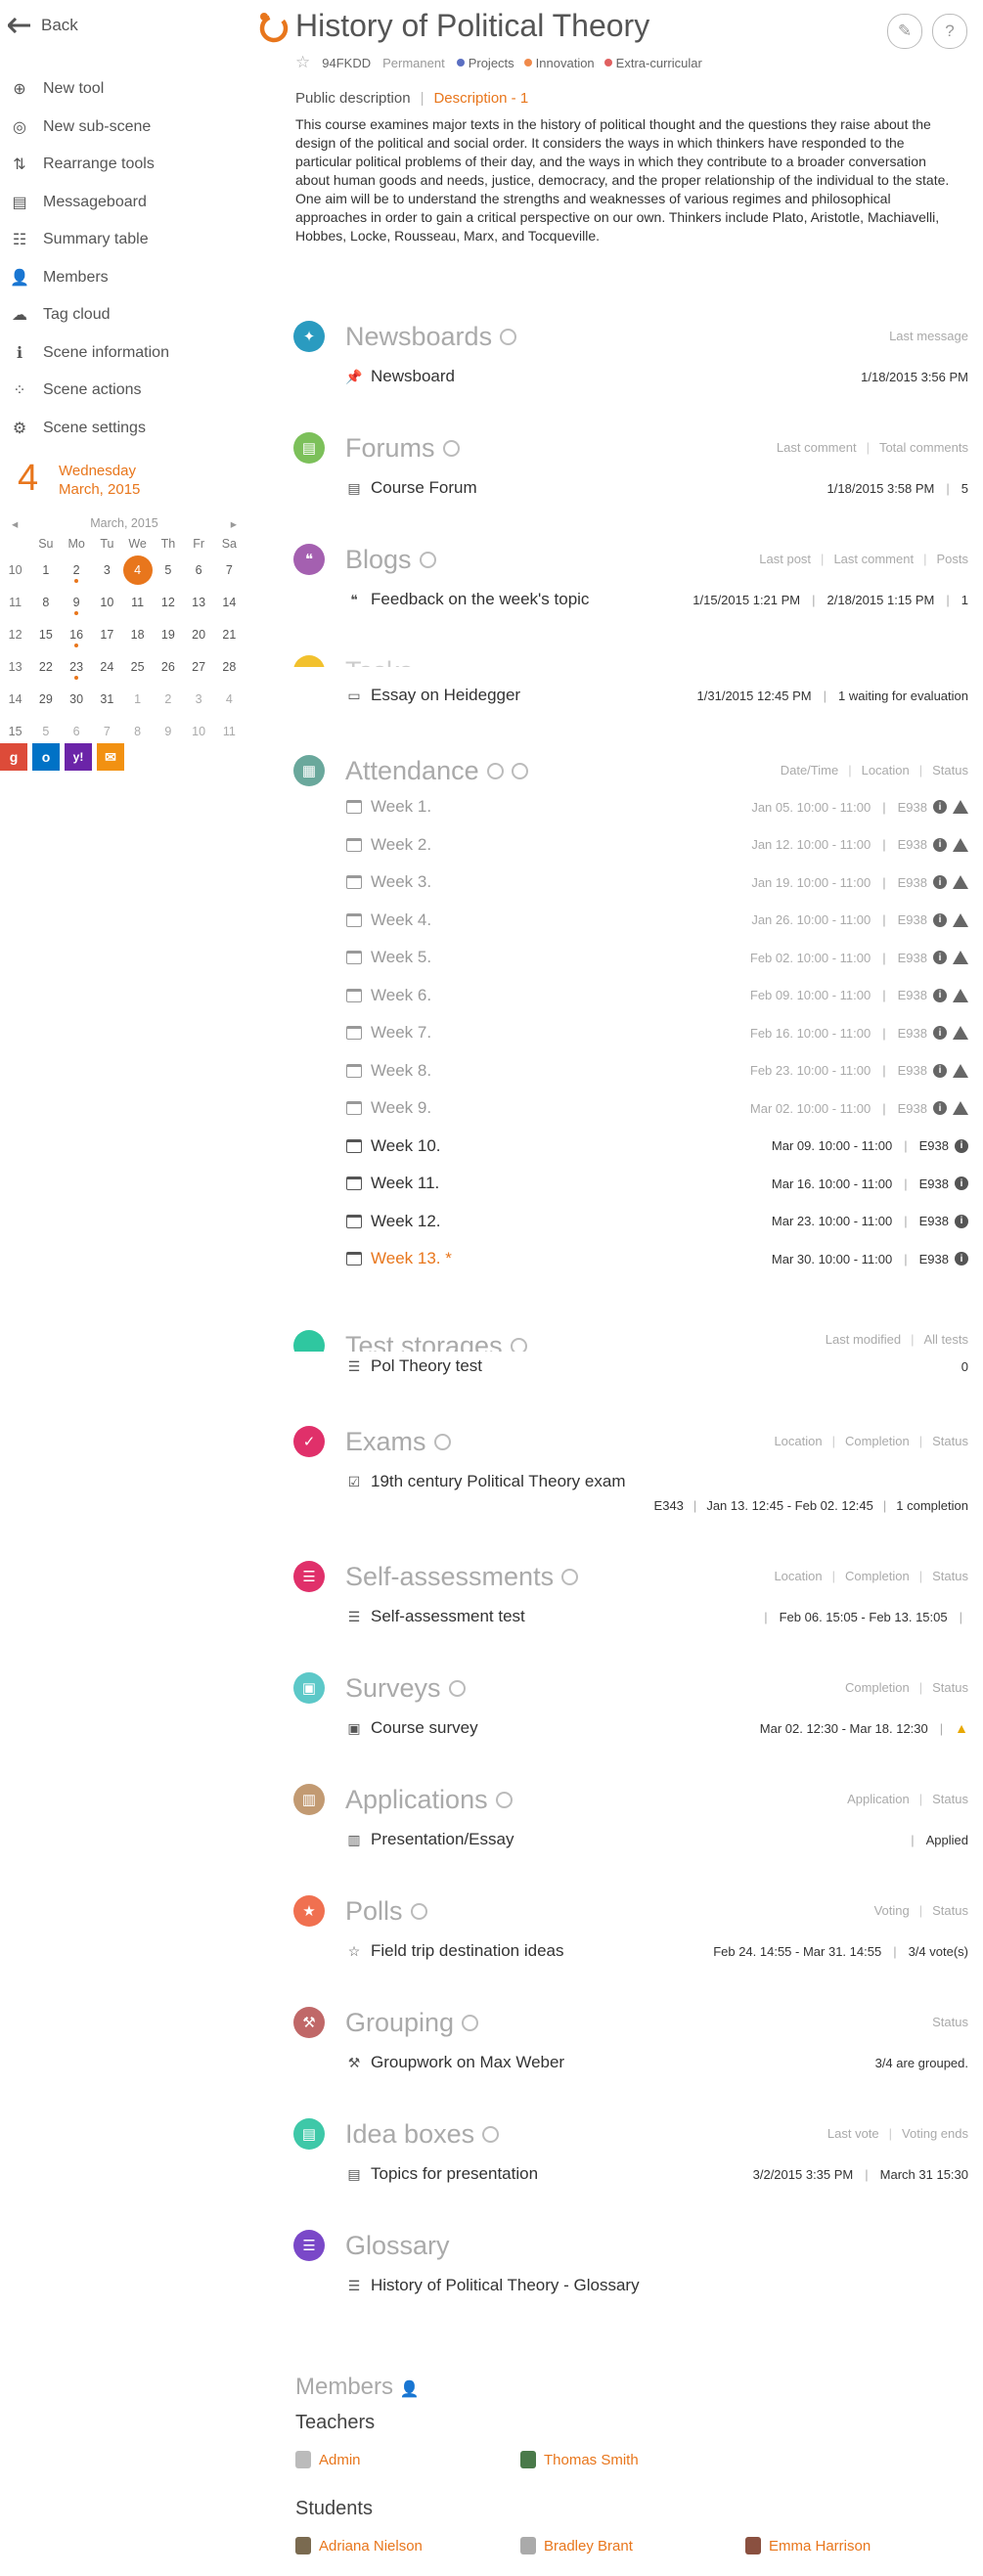  What do you see at coordinates (424, 1728) in the screenshot?
I see `item-title: Course survey` at bounding box center [424, 1728].